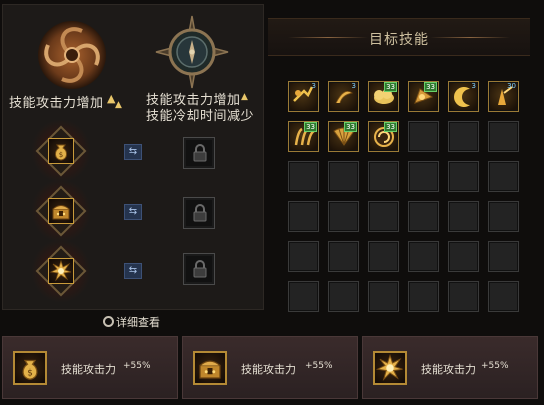 The width and height of the screenshot is (544, 405). I want to click on skill-level-badge: 30, so click(511, 86).